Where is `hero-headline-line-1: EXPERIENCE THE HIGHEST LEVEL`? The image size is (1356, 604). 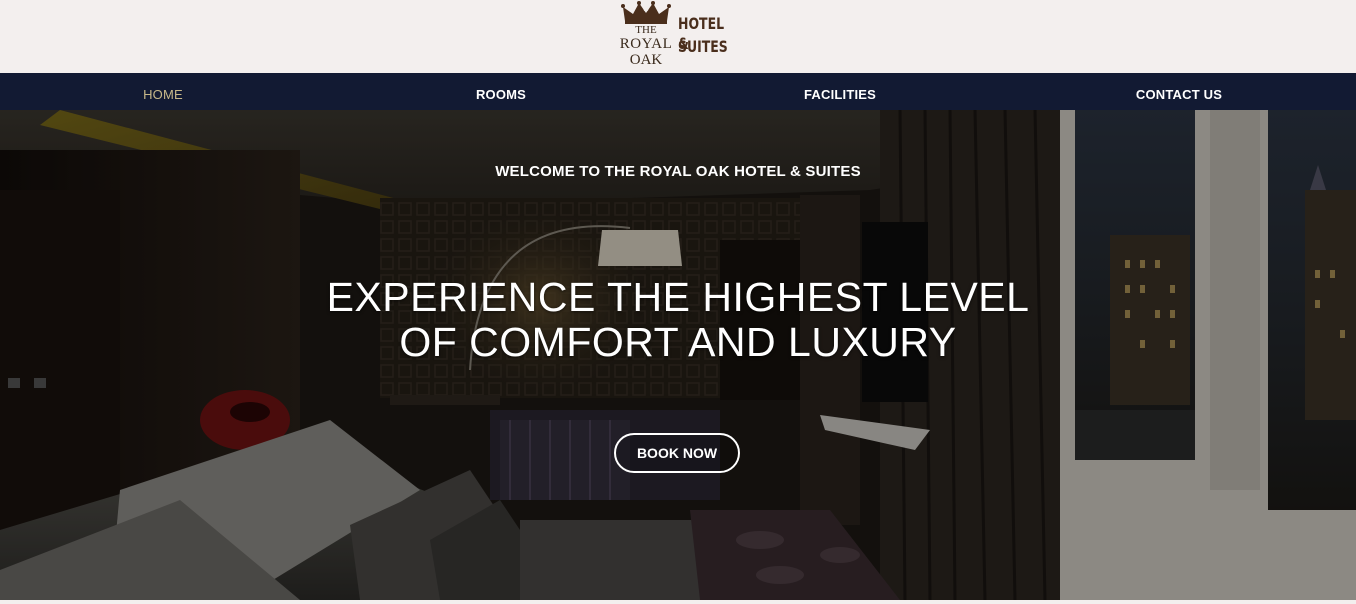
hero-headline-line-1: EXPERIENCE THE HIGHEST LEVEL is located at coordinates (678, 297).